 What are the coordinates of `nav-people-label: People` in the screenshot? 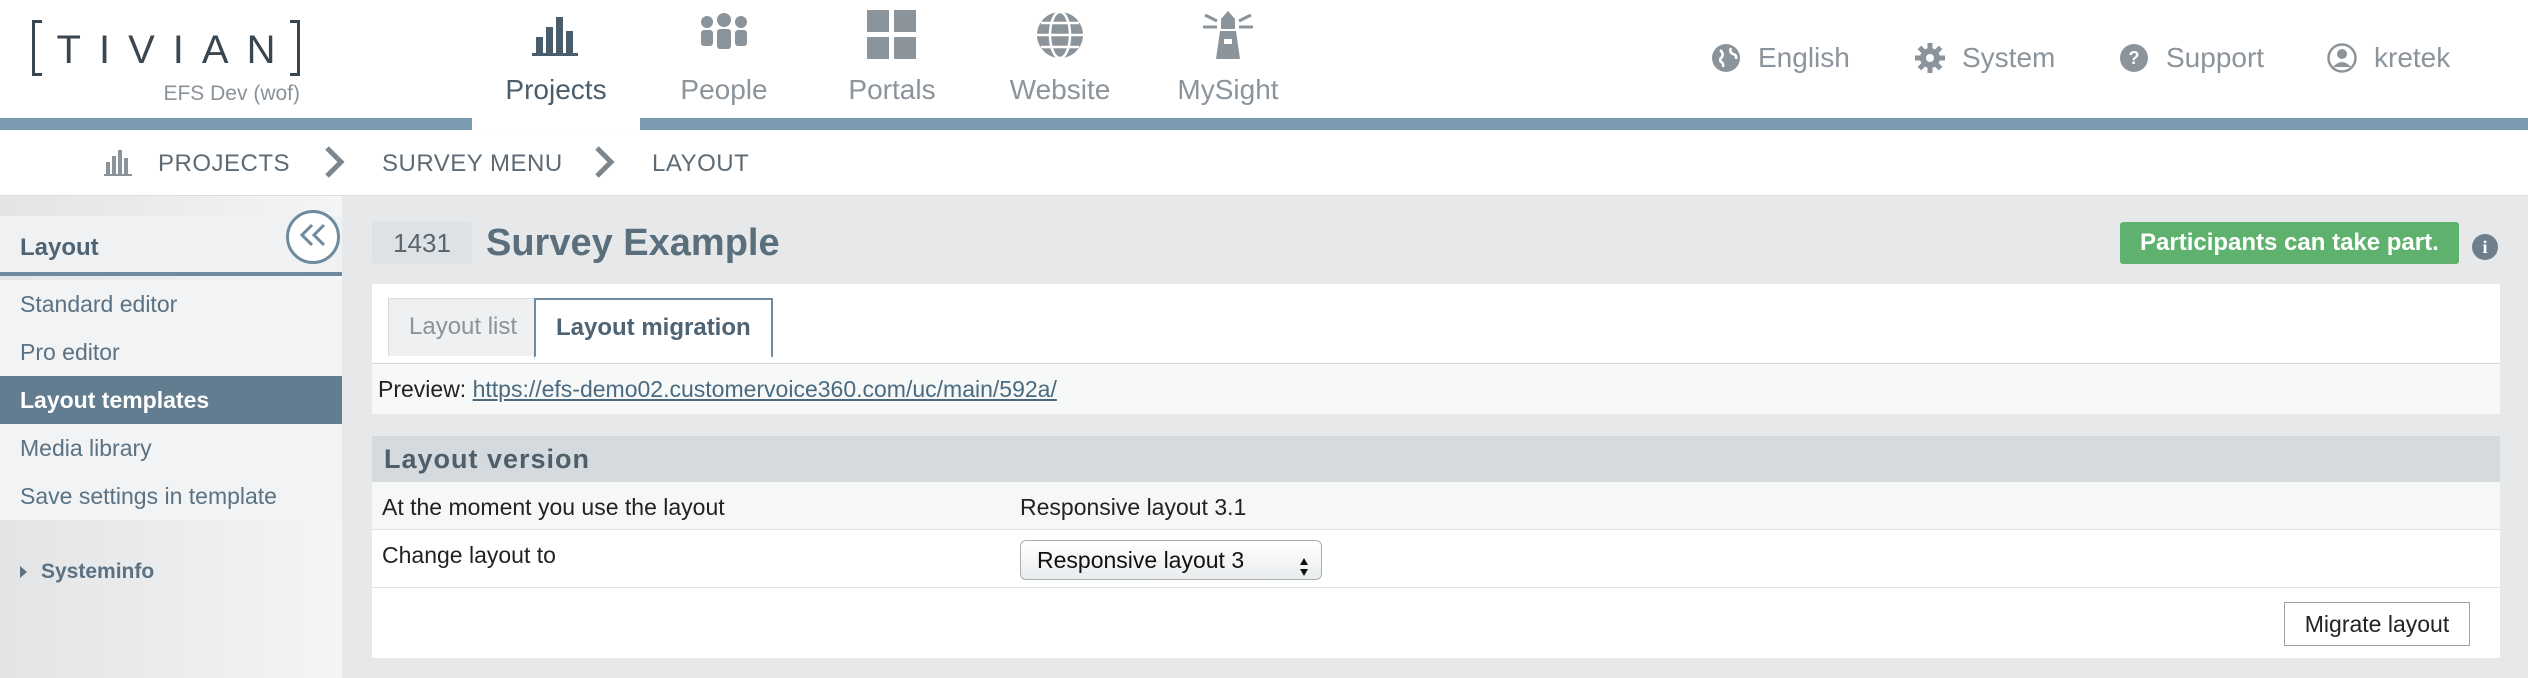 It's located at (724, 89).